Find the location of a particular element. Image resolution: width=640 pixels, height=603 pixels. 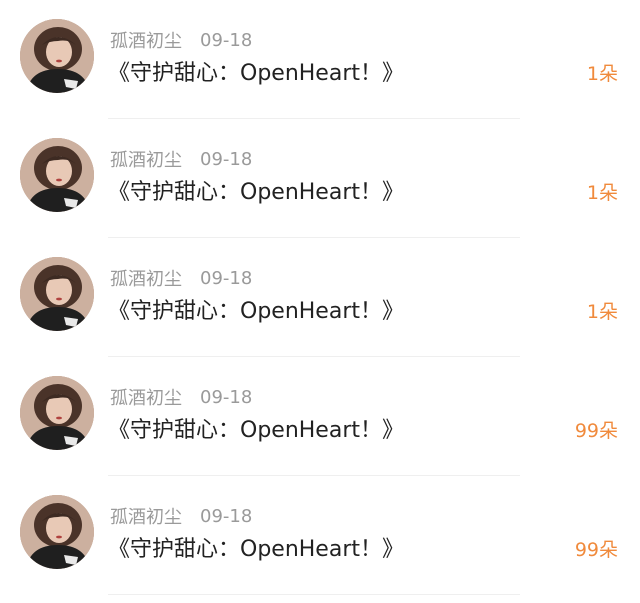

divider is located at coordinates (314, 594).